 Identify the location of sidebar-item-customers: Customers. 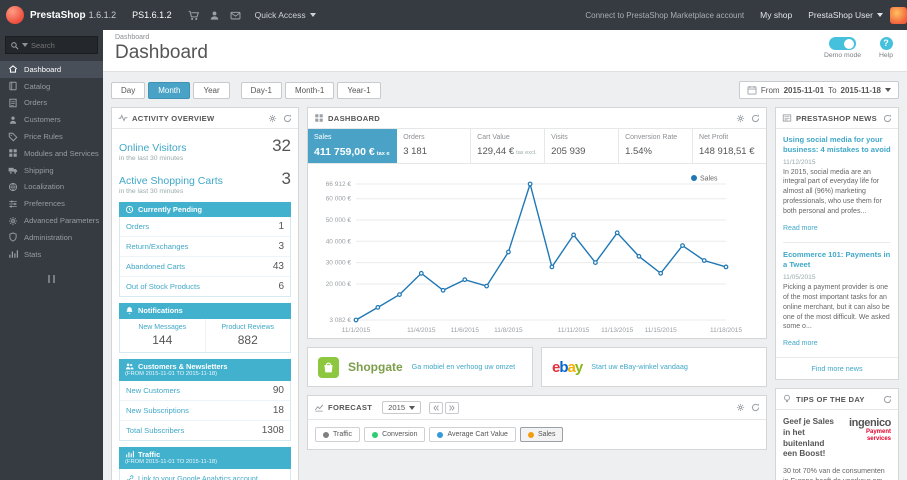
(51, 119).